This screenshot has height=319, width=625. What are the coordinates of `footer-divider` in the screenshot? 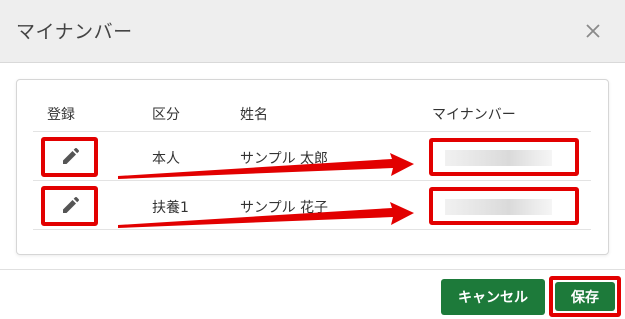 It's located at (312, 269).